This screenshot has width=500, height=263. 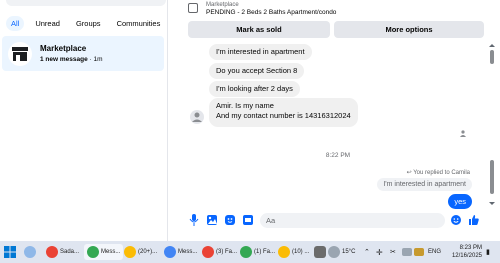 What do you see at coordinates (467, 252) in the screenshot?
I see `system-clock: 8:23 PM 12/16/2025` at bounding box center [467, 252].